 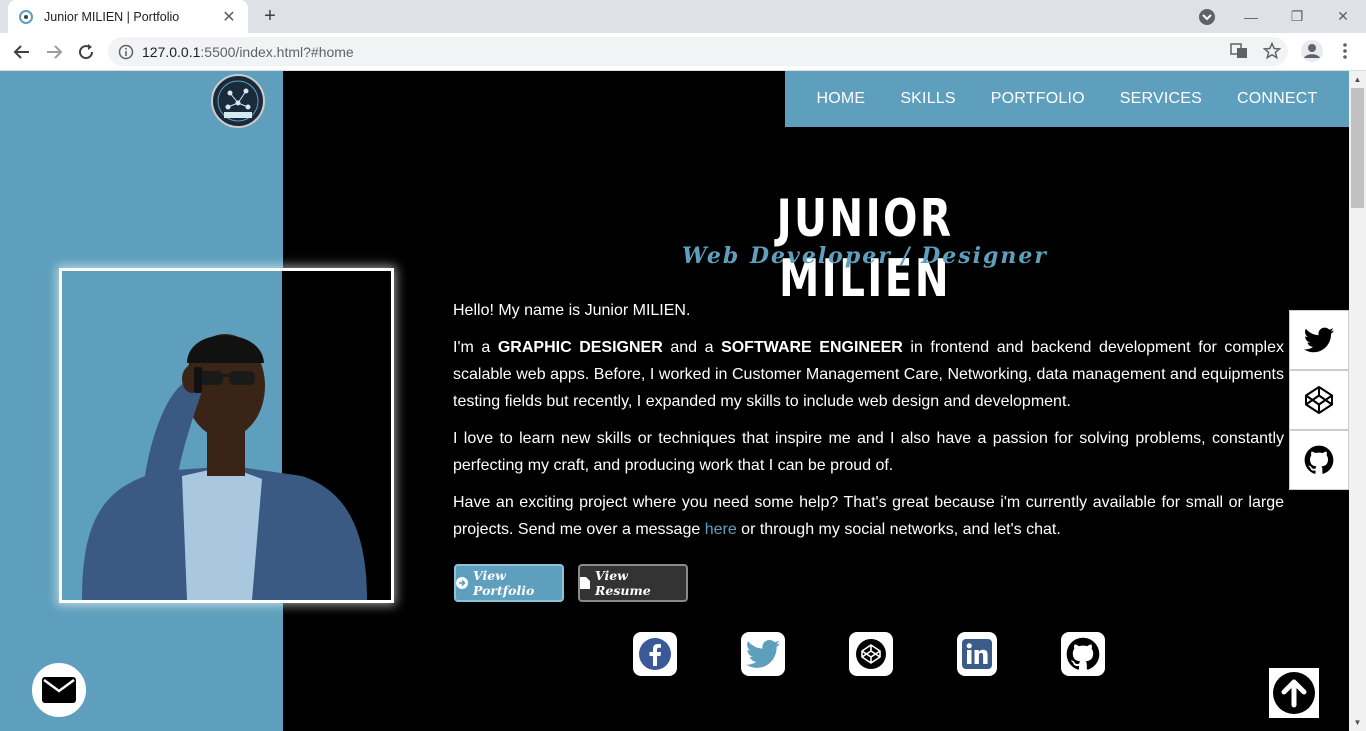 What do you see at coordinates (623, 583) in the screenshot?
I see `view-resume-label: View Resume` at bounding box center [623, 583].